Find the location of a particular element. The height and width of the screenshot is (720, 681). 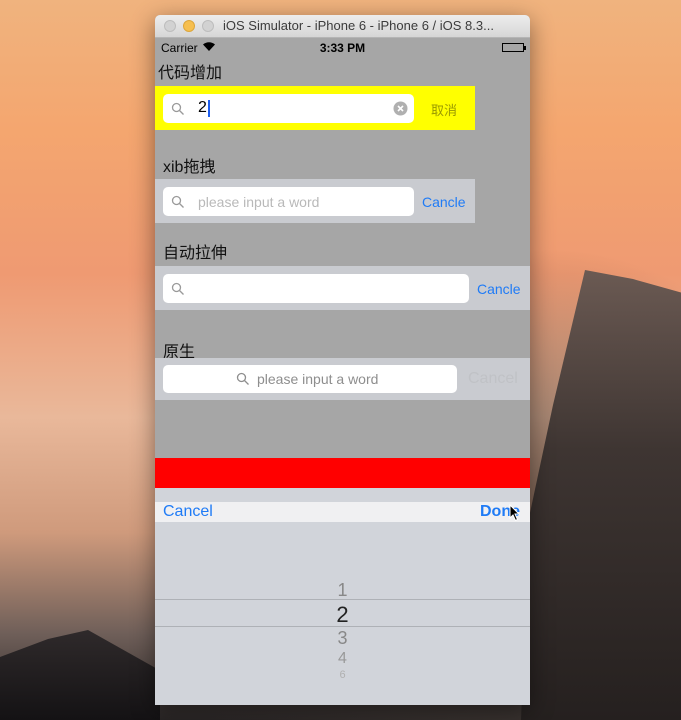

close-window-button is located at coordinates (170, 26).